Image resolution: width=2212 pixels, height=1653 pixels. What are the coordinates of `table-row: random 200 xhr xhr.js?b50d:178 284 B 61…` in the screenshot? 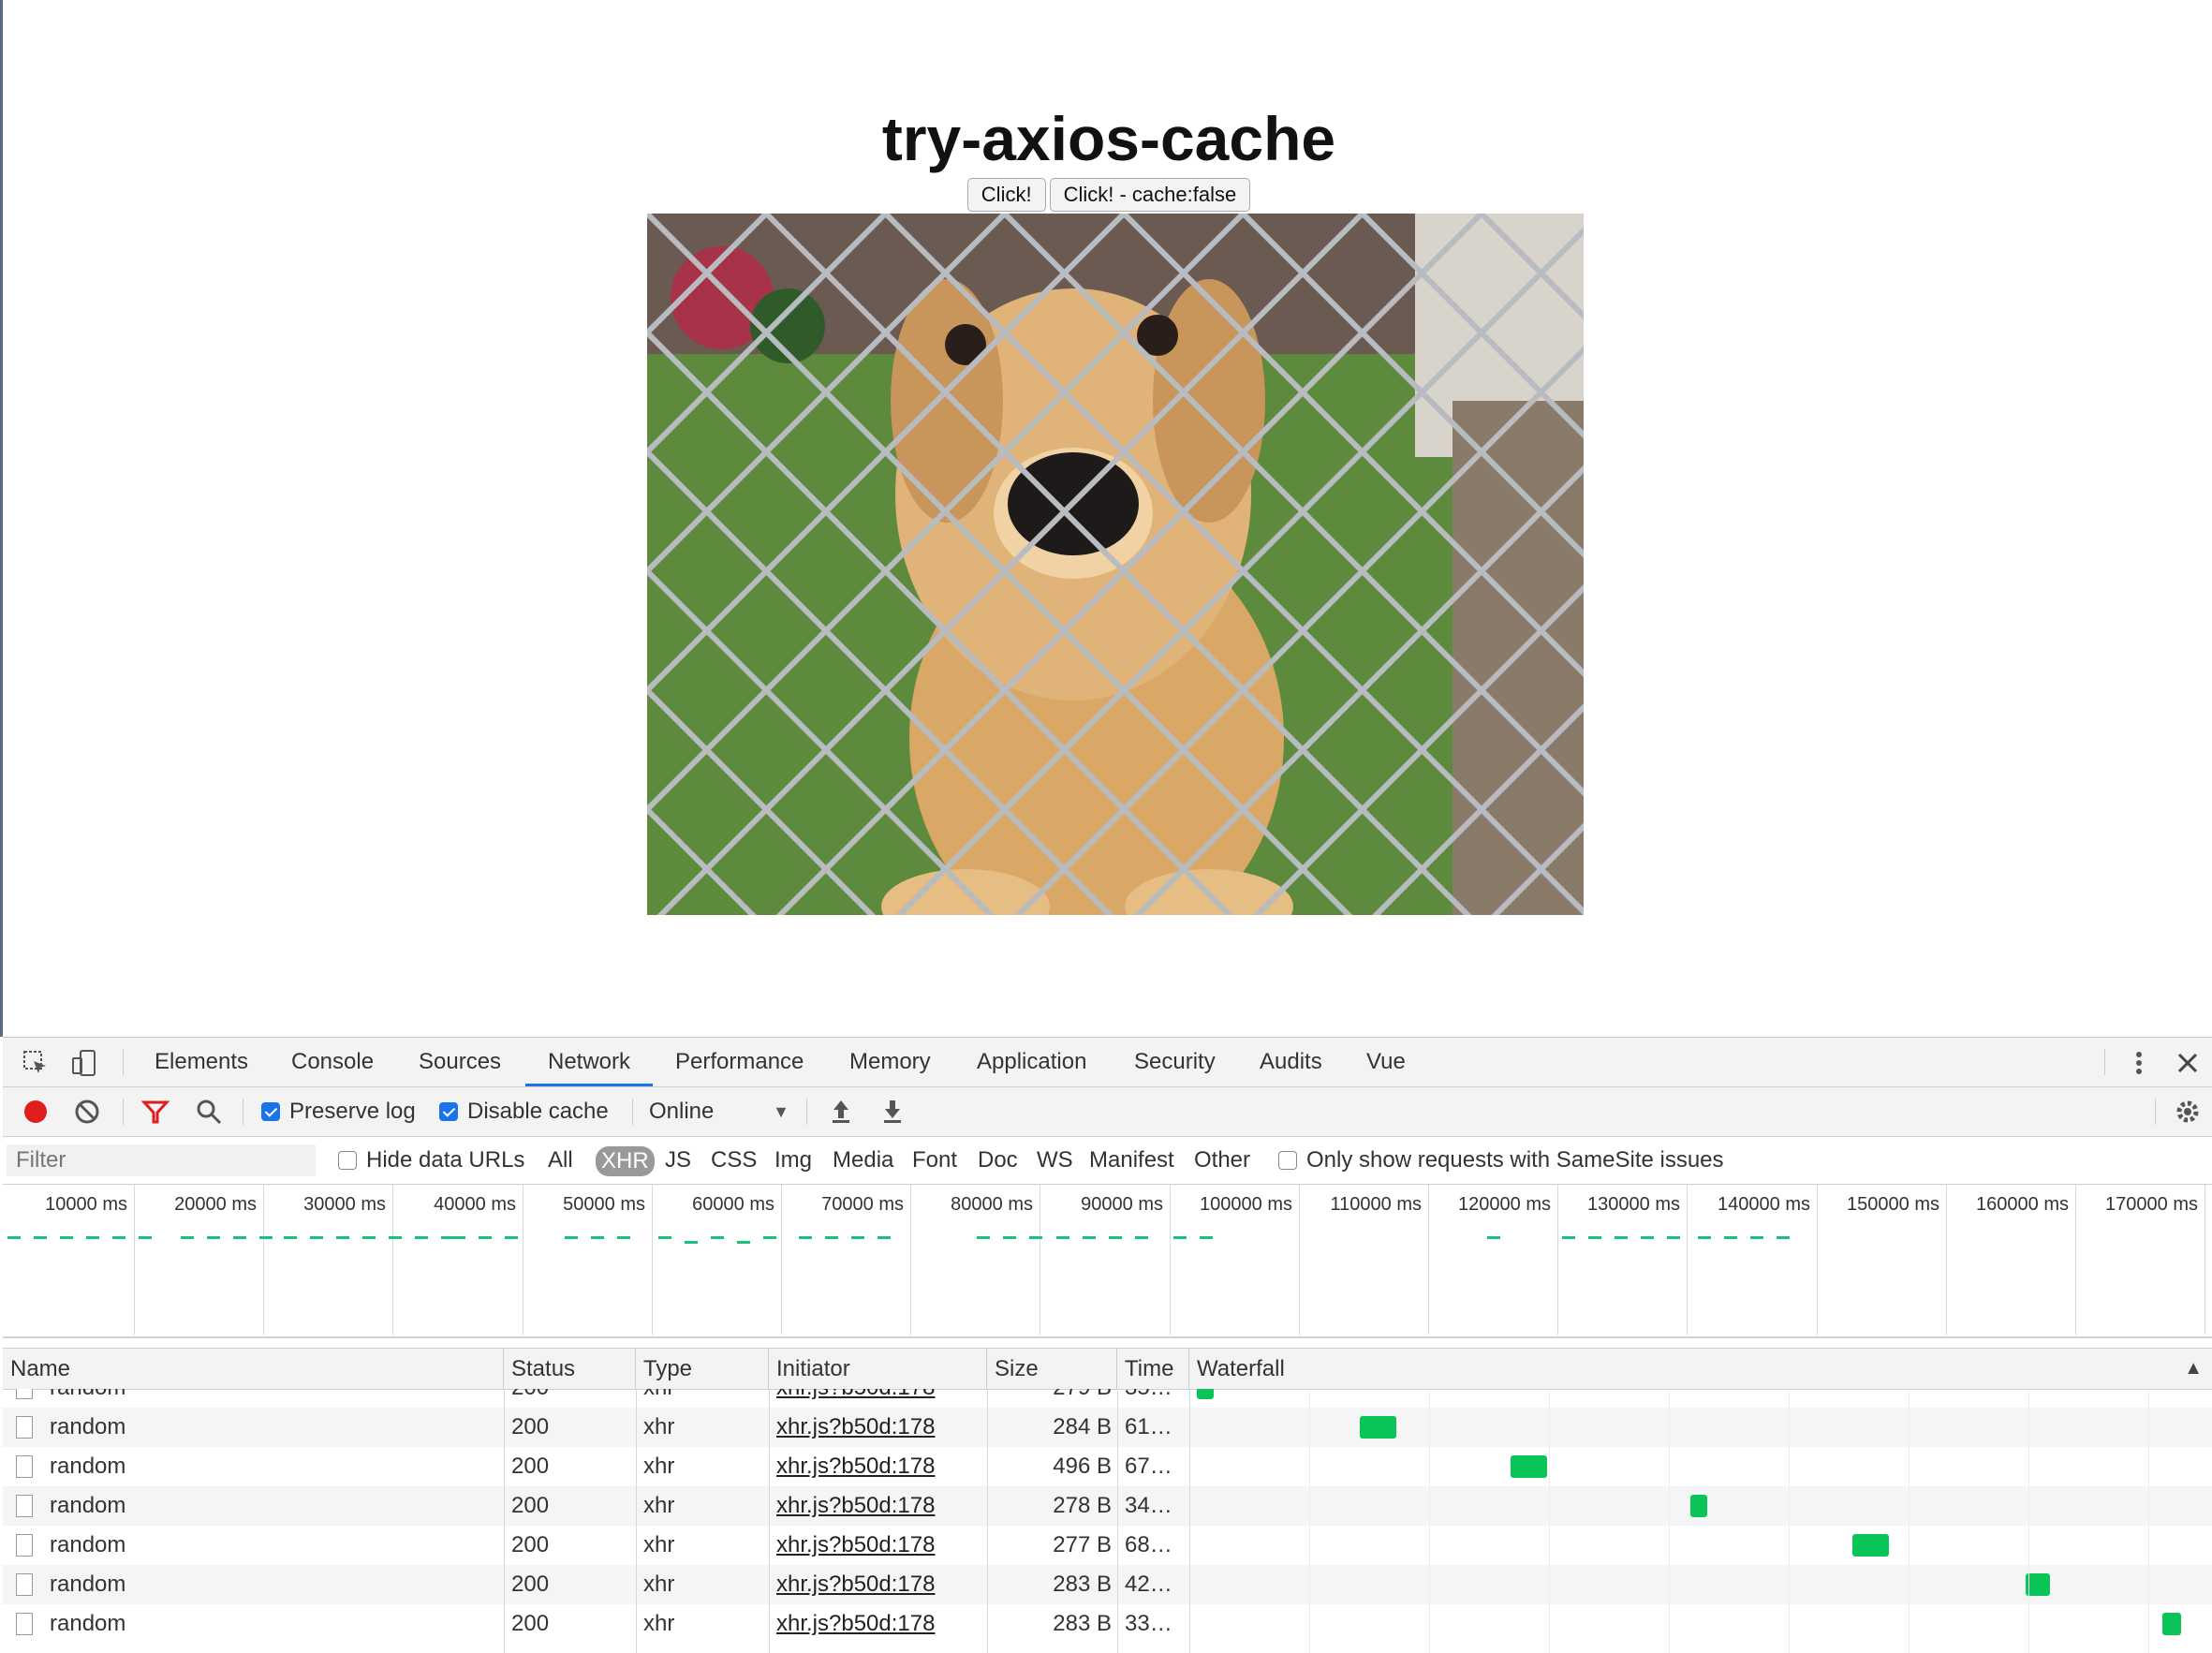 It's located at (1107, 1427).